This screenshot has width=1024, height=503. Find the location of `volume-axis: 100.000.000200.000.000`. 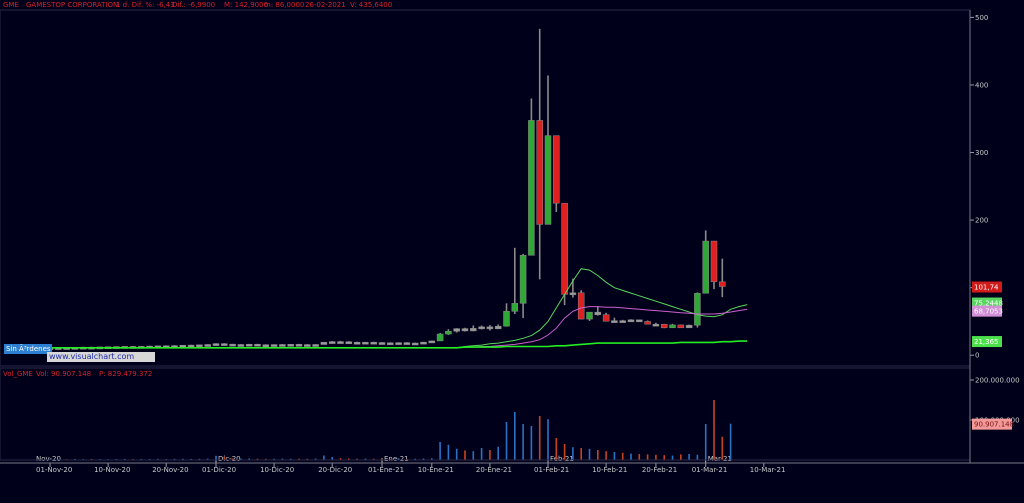

volume-axis: 100.000.000200.000.000 is located at coordinates (995, 401).